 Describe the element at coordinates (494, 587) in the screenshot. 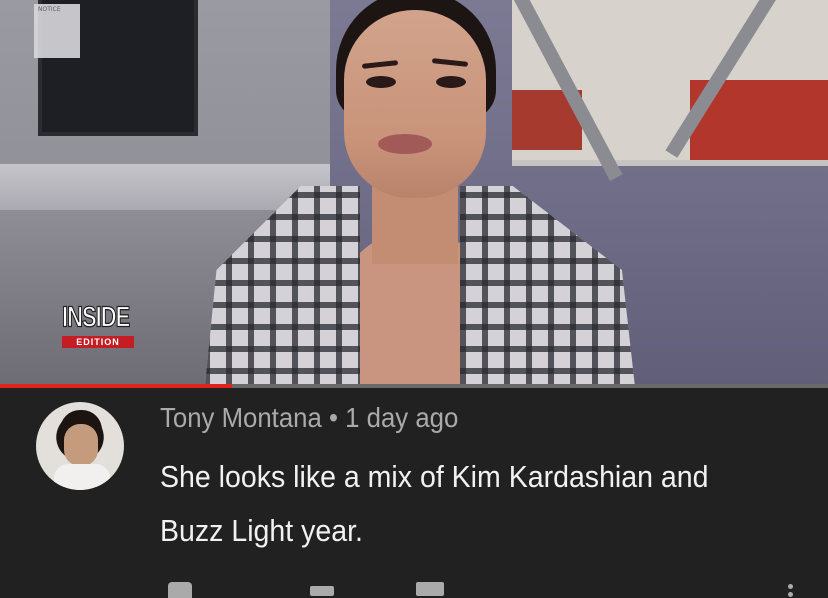

I see `comment-actions` at that location.